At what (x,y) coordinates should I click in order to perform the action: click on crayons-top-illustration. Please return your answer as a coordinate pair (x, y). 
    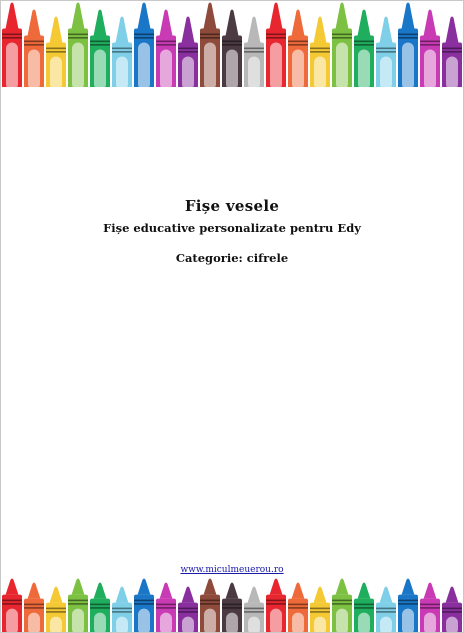
    Looking at the image, I should click on (232, 44).